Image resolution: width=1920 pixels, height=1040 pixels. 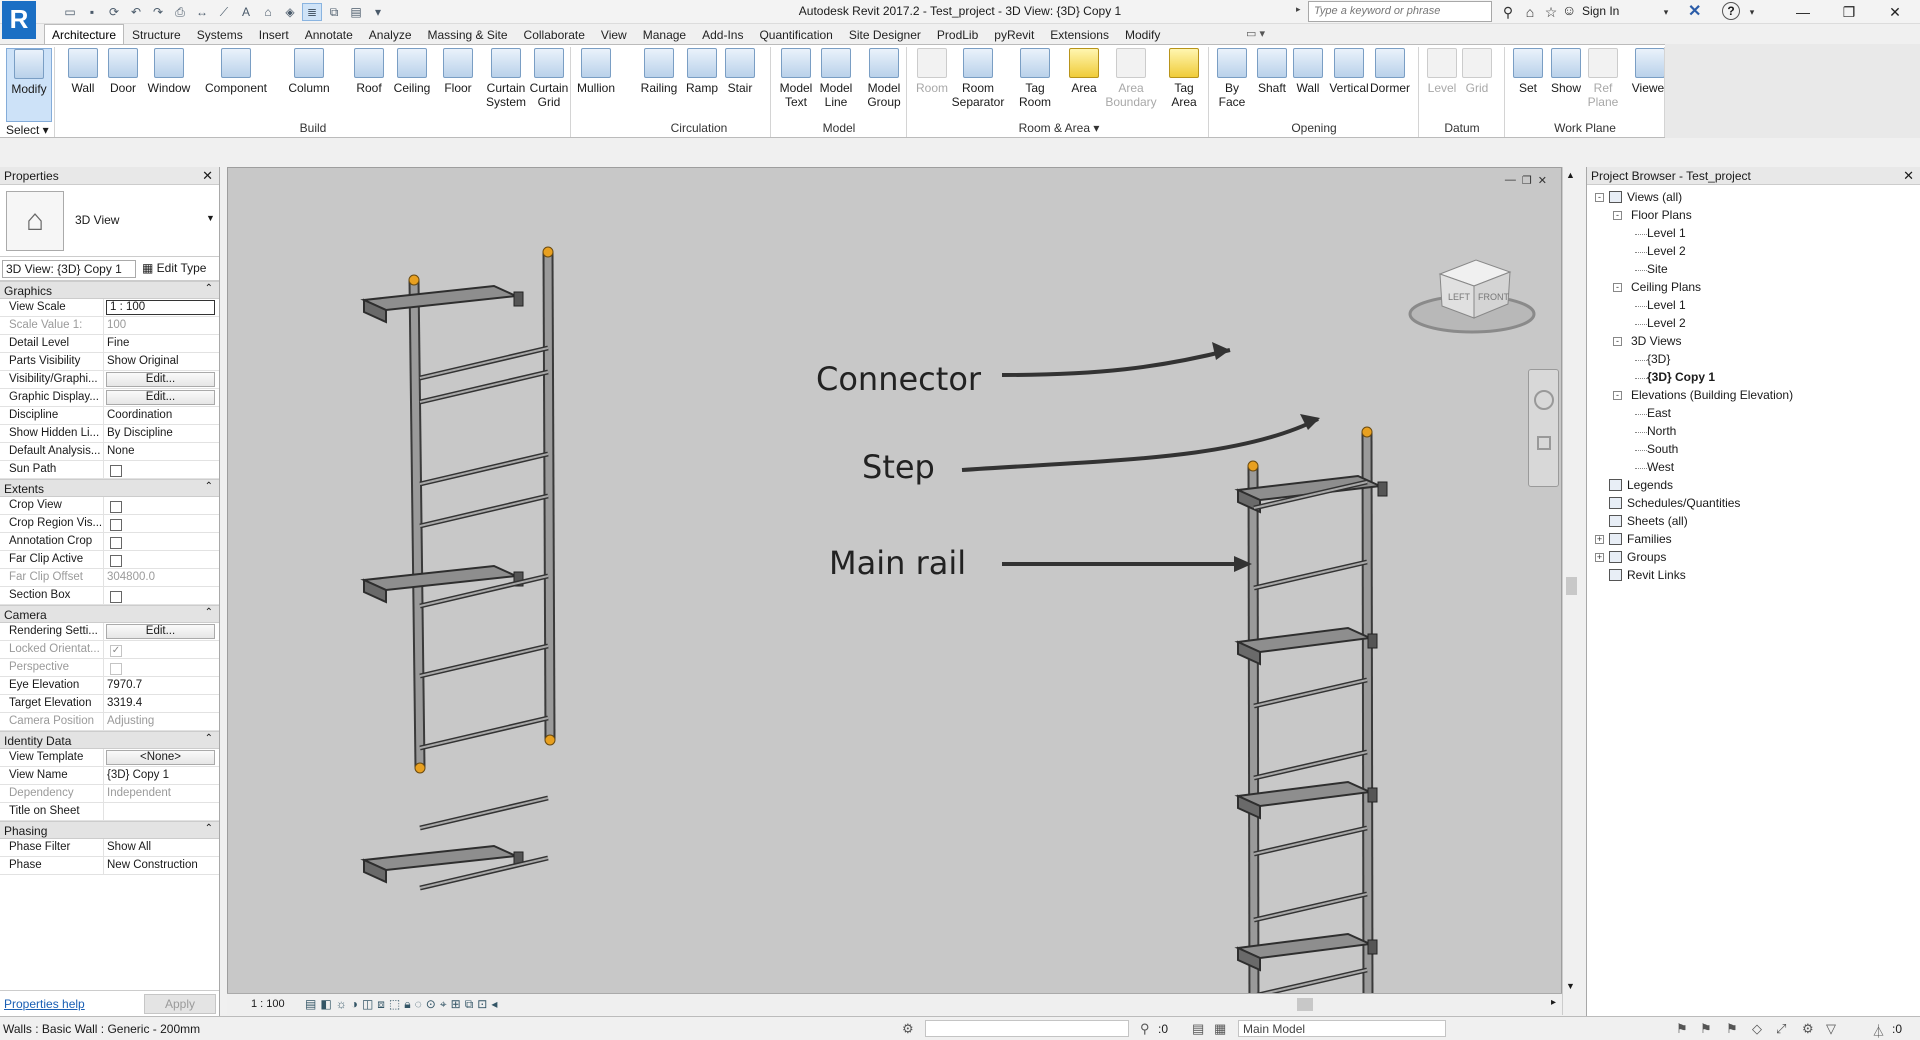 What do you see at coordinates (1544, 443) in the screenshot?
I see `zoom-region-icon` at bounding box center [1544, 443].